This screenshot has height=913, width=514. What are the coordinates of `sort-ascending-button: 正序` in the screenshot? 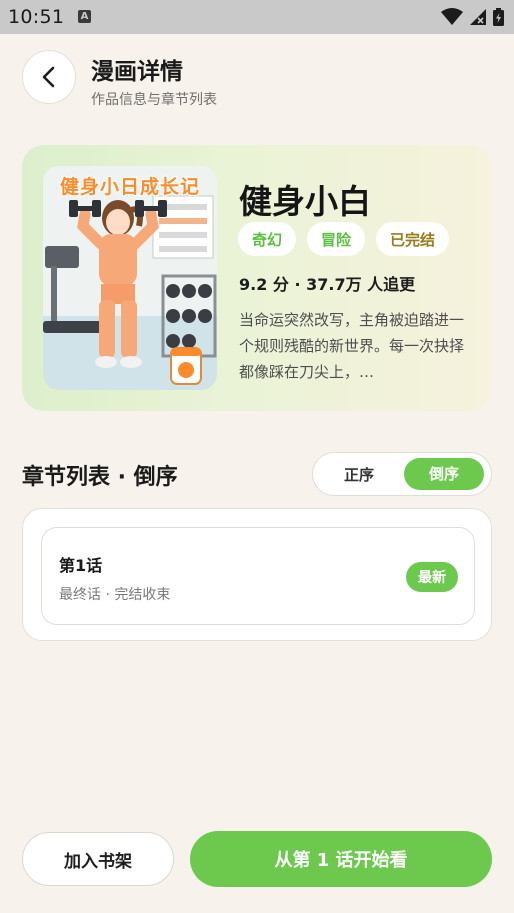 It's located at (359, 474).